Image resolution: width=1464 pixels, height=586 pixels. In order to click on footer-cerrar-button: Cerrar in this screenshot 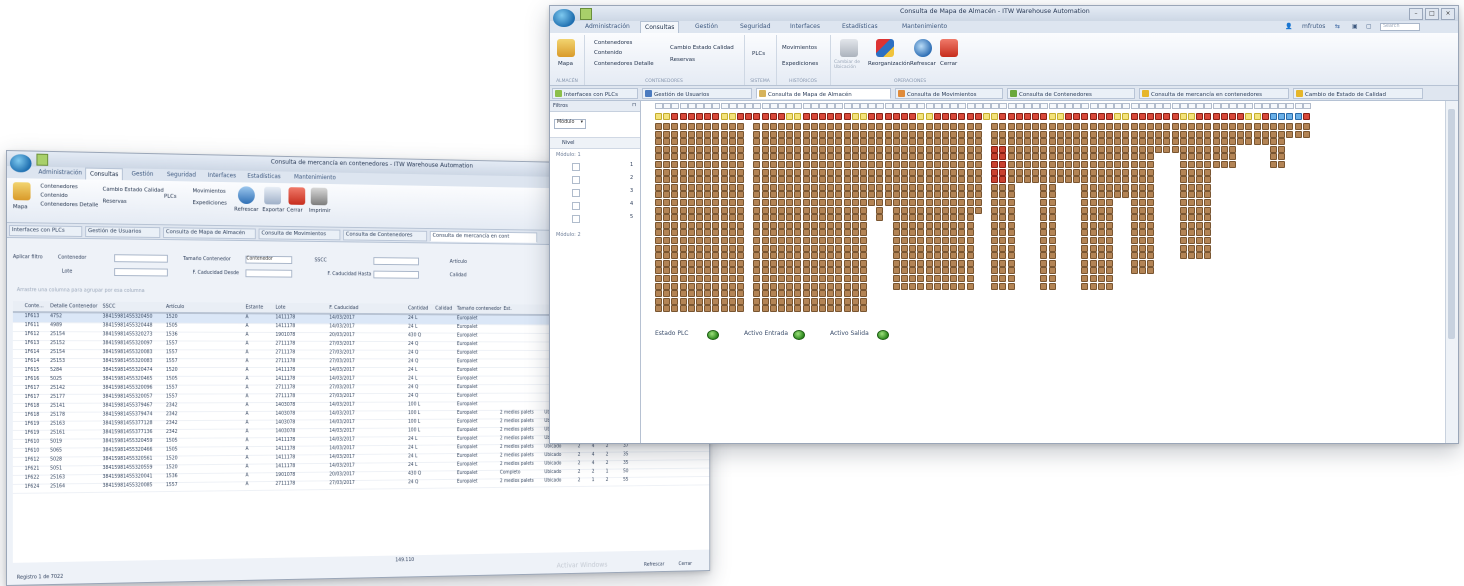, I will do `click(684, 564)`.